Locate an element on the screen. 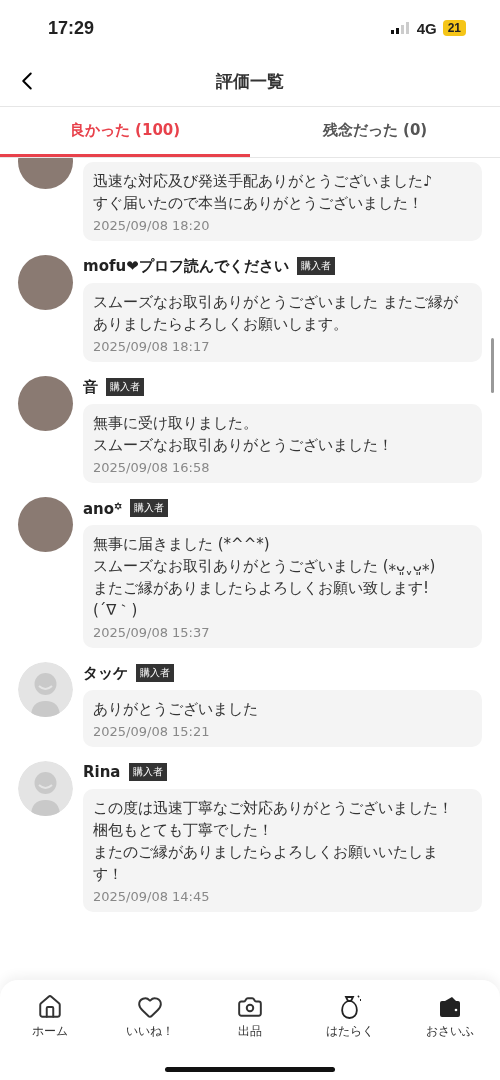 The image size is (500, 1080). wallet-icon is located at coordinates (450, 1007).